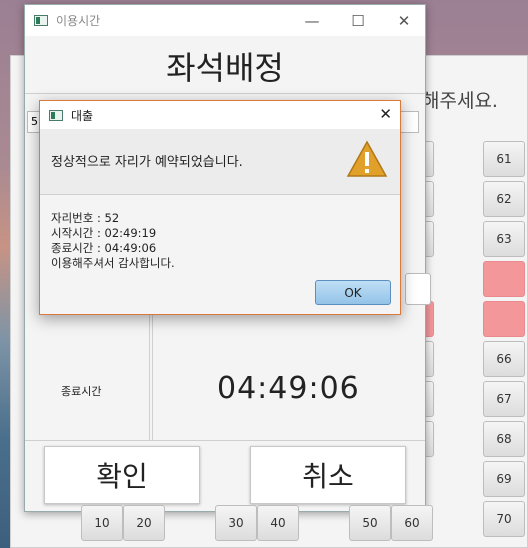 This screenshot has height=548, width=528. Describe the element at coordinates (367, 158) in the screenshot. I see `warning-icon` at that location.